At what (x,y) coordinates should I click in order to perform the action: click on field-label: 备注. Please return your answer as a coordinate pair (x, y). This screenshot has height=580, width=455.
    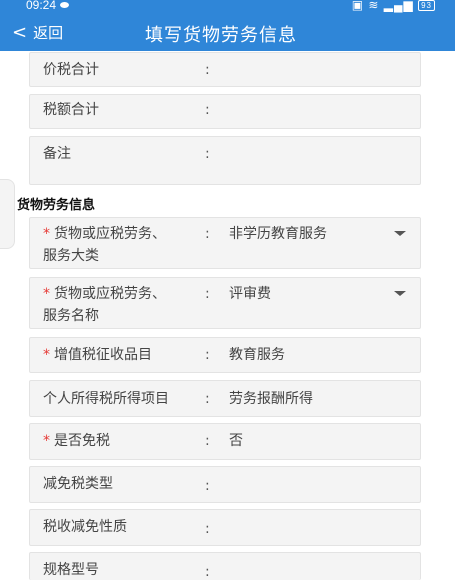
    Looking at the image, I should click on (57, 154).